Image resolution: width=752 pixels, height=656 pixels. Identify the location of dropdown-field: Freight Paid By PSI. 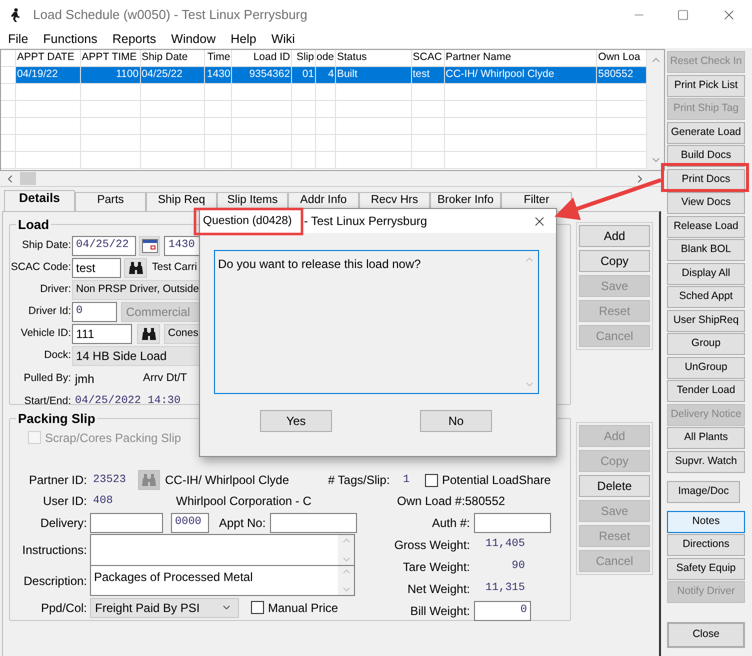
(164, 608).